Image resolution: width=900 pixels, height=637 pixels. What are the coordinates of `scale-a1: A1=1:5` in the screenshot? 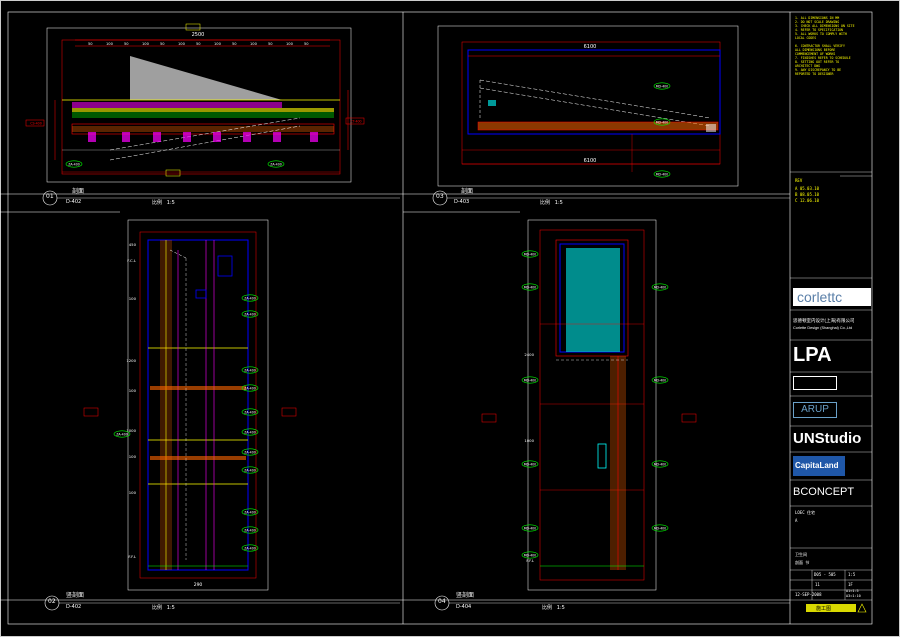 It's located at (852, 591).